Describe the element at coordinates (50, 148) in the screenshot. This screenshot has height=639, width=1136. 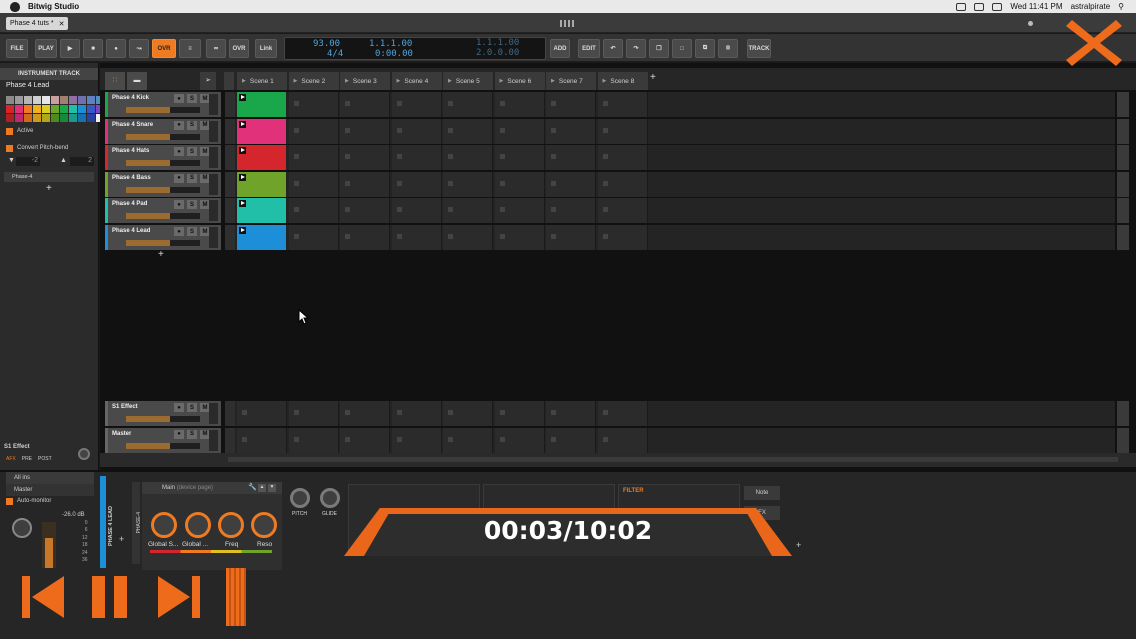
I see `convert-pitchbend-checkbox: Convert Pitch-bend` at that location.